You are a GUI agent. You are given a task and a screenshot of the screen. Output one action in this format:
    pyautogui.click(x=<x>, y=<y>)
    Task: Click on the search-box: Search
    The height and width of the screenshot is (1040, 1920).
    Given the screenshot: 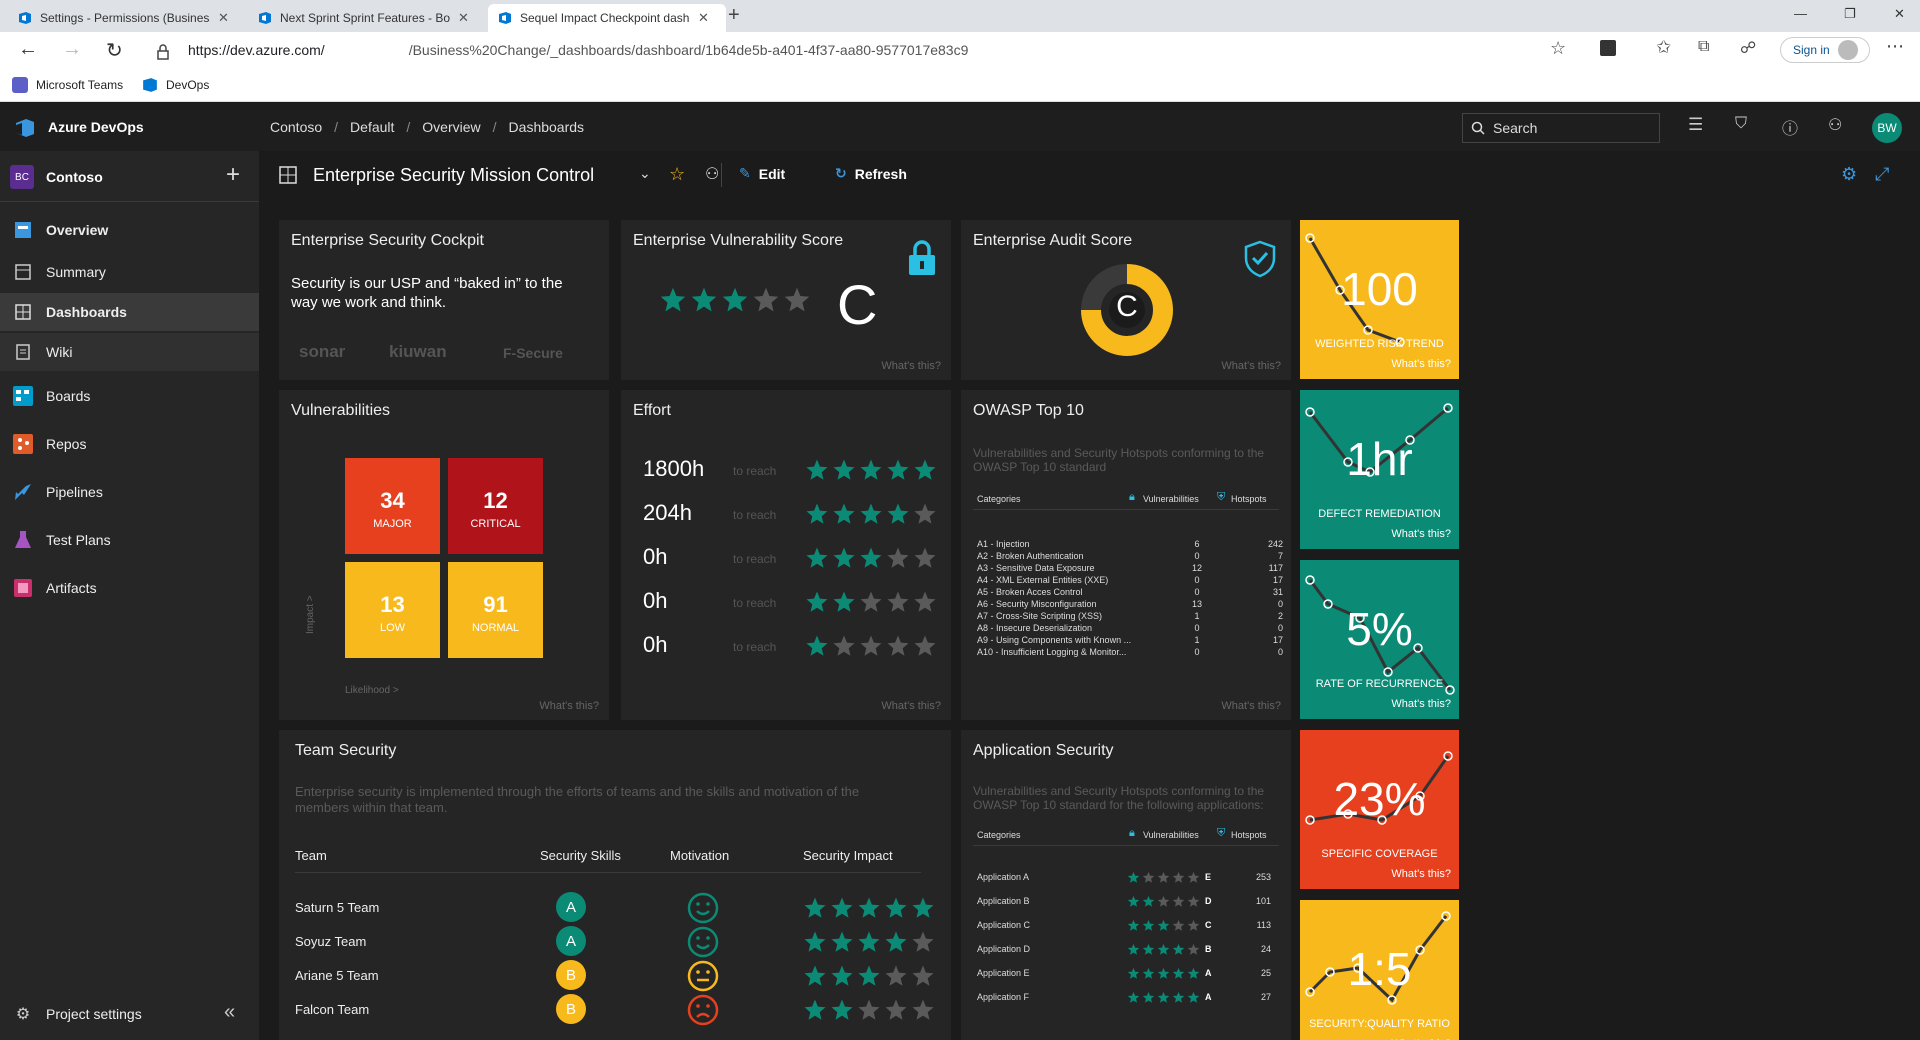 What is the action you would take?
    pyautogui.click(x=1561, y=128)
    